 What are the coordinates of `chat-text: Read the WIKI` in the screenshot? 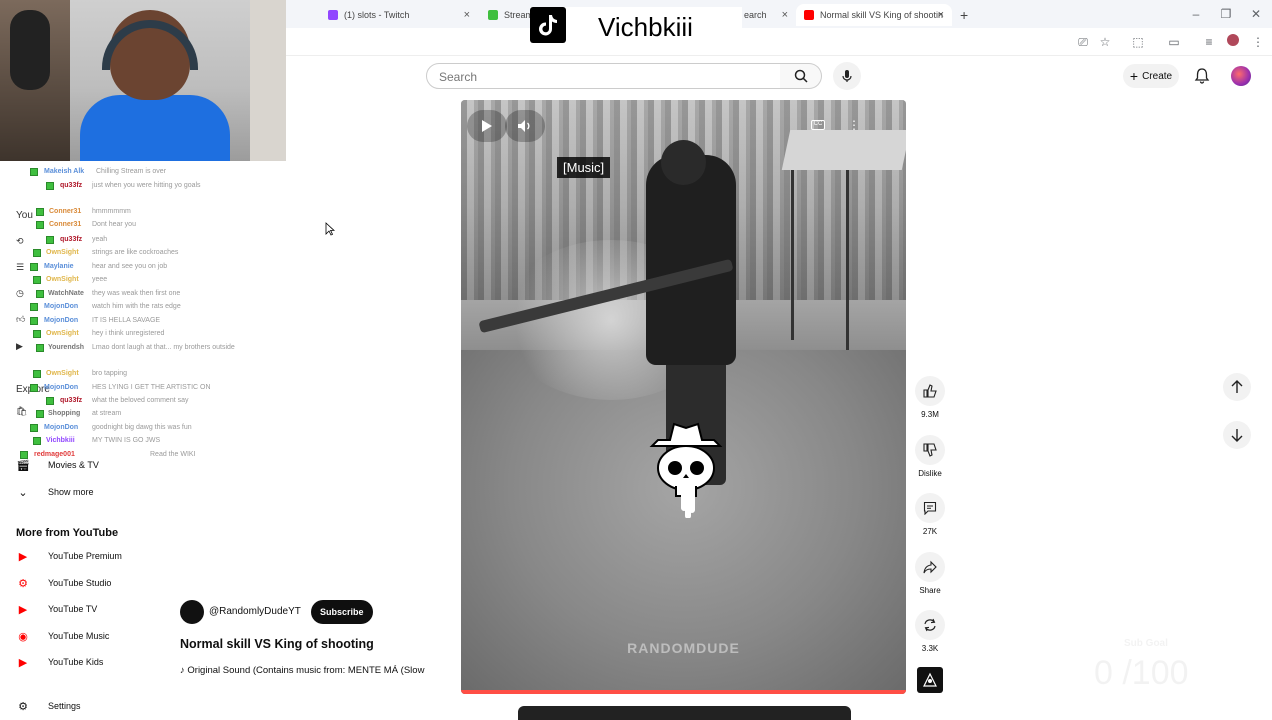 It's located at (173, 454).